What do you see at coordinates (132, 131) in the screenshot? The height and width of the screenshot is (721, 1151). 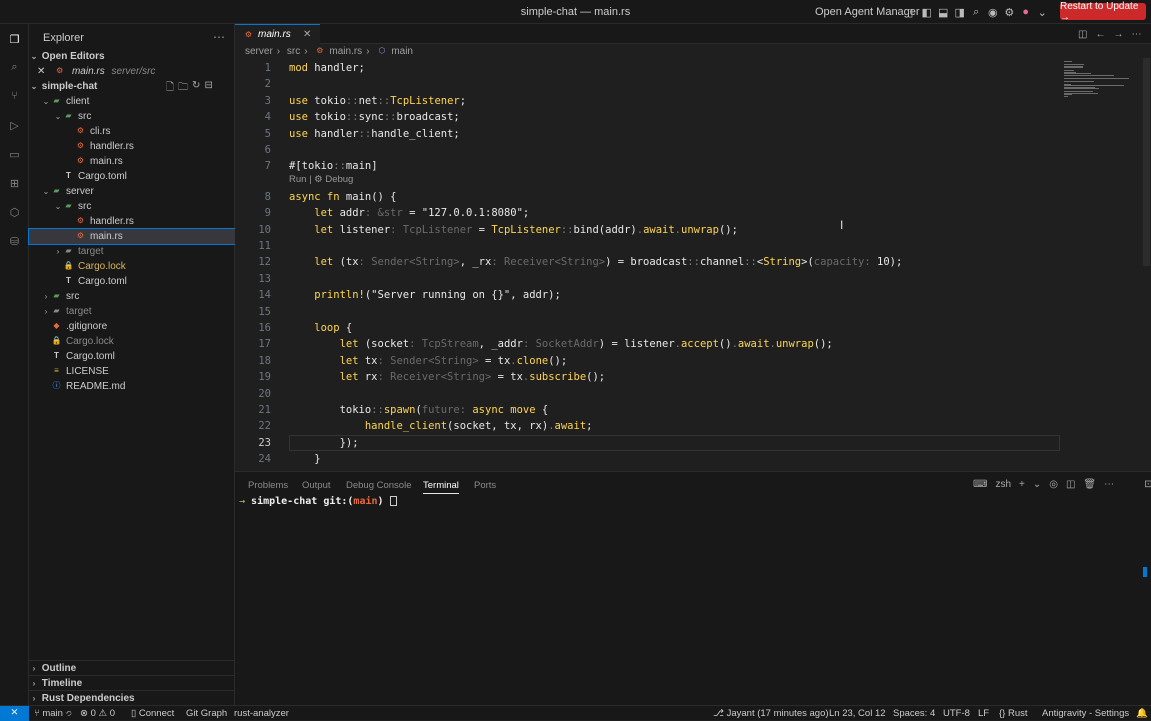 I see `tree-item: ⚙ cli.rs` at bounding box center [132, 131].